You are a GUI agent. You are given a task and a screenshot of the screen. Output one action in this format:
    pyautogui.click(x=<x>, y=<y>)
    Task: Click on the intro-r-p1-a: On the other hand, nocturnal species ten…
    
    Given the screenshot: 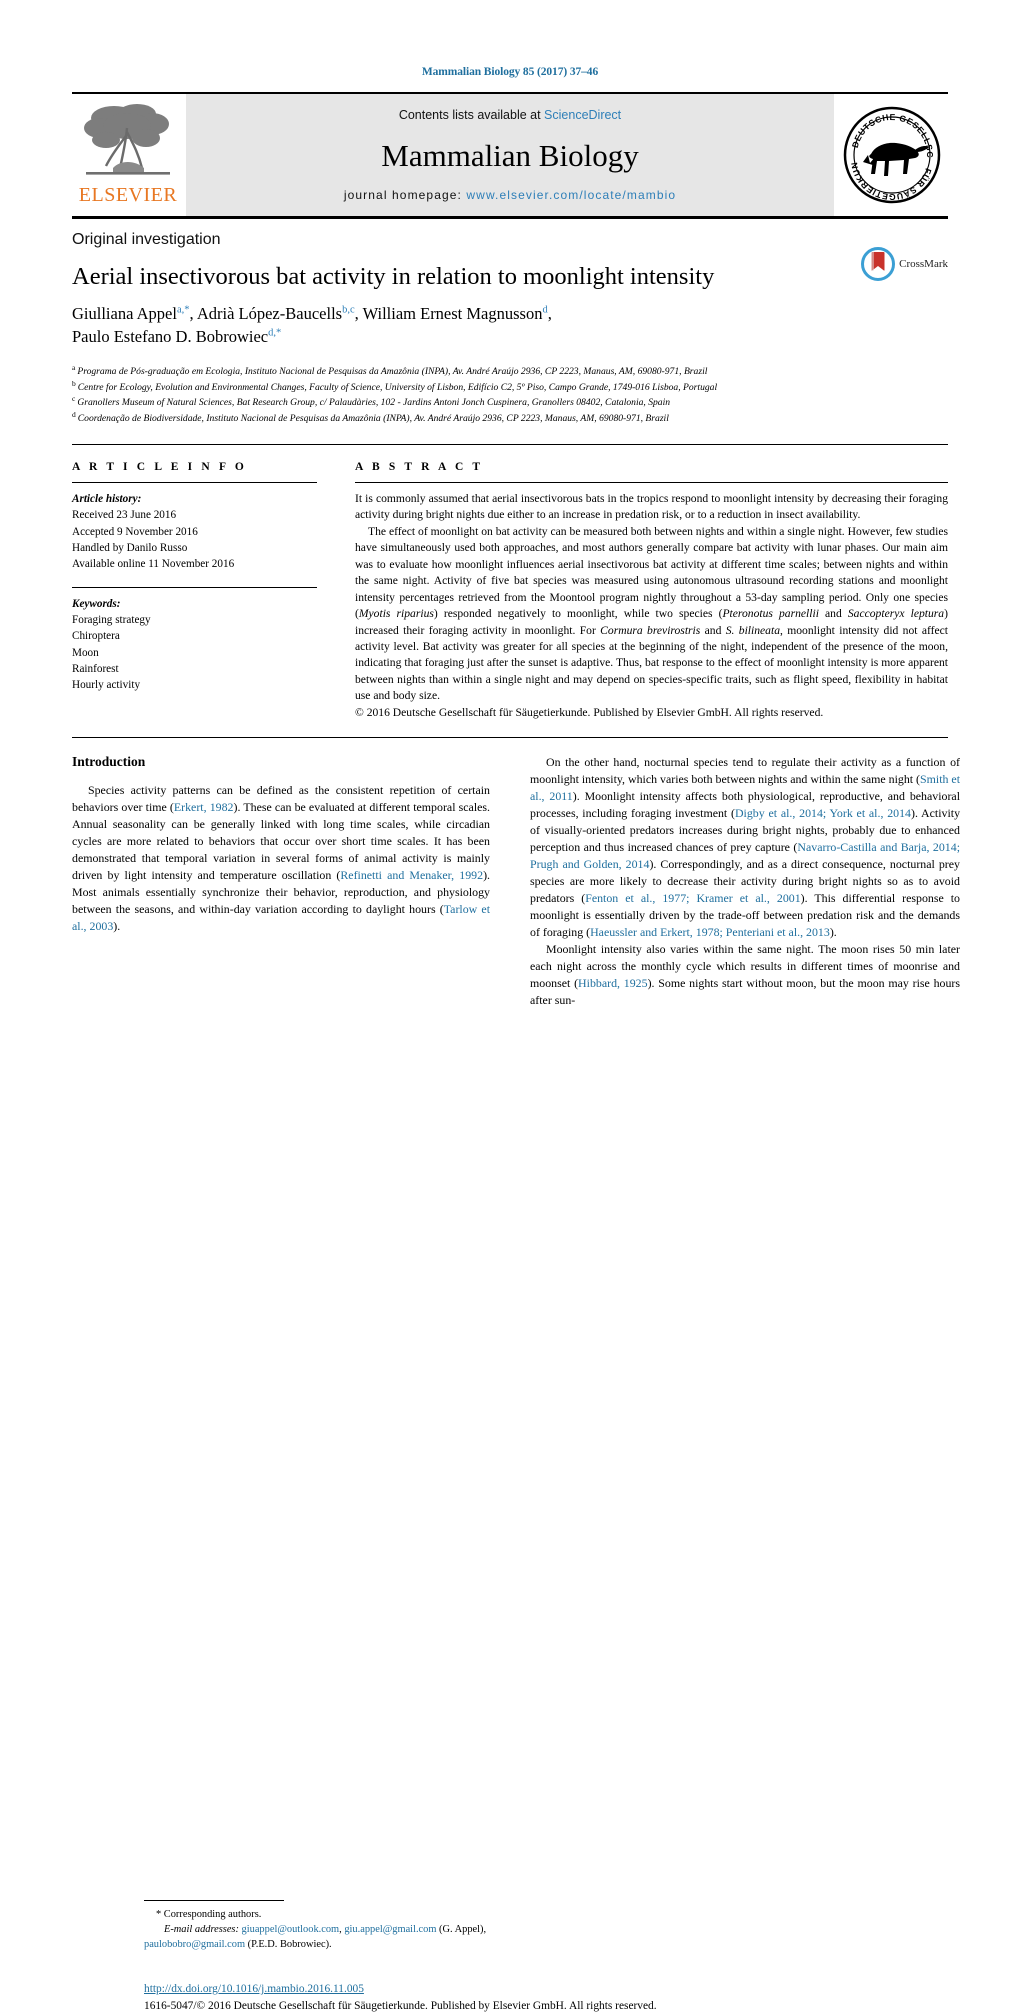 What is the action you would take?
    pyautogui.click(x=745, y=771)
    